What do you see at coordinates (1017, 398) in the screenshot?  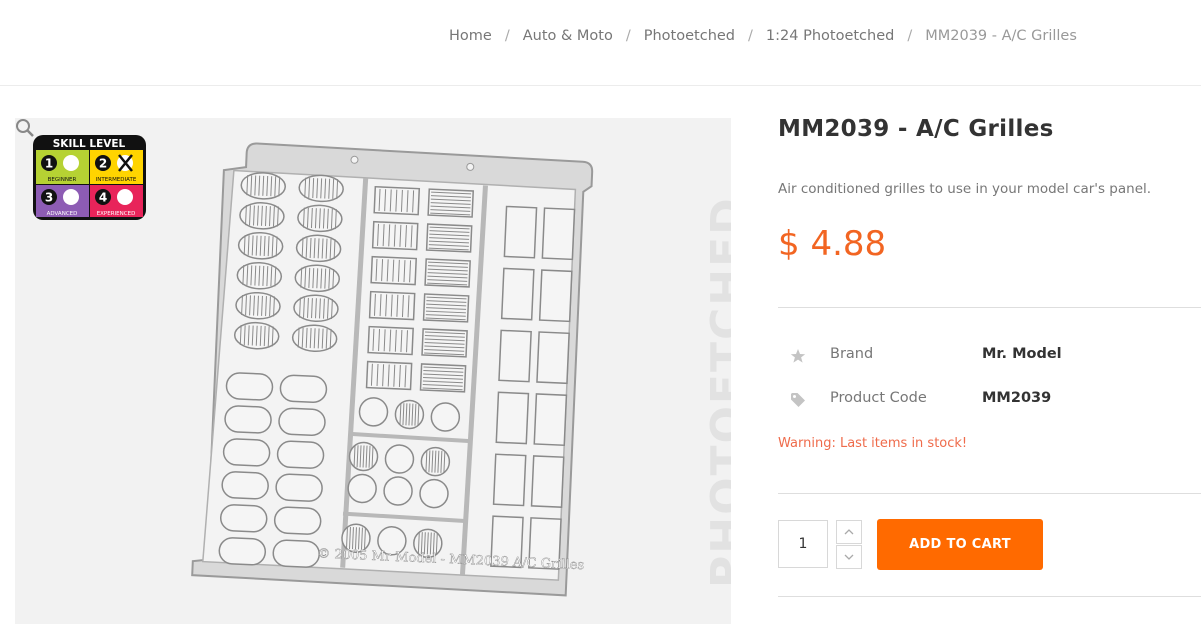 I see `product-code-value: MM2039` at bounding box center [1017, 398].